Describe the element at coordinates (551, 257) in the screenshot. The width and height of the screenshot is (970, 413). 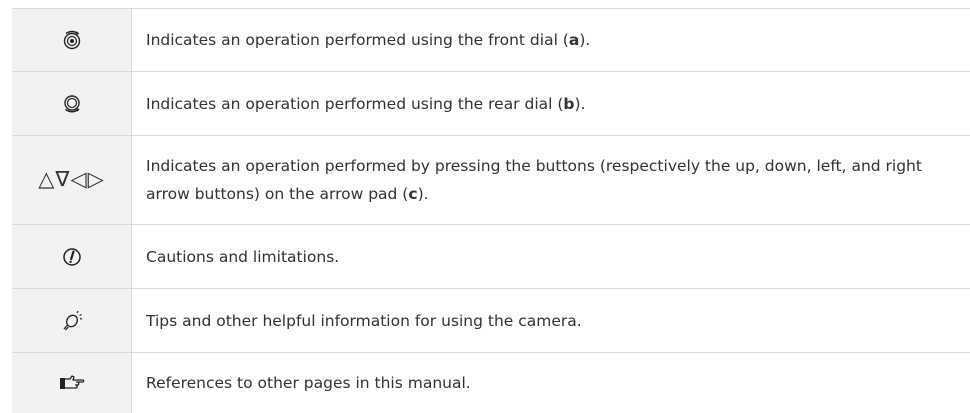
I see `row-description: Cautions and limitations.` at that location.